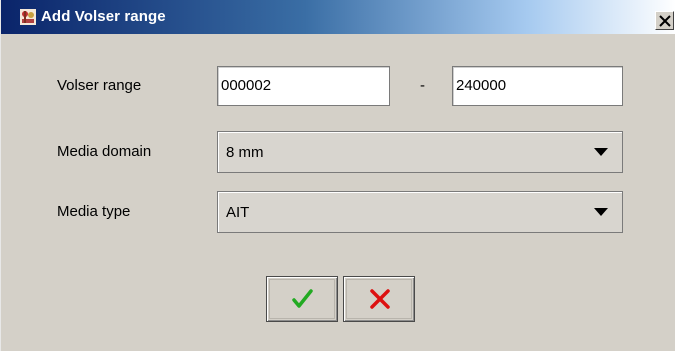 Image resolution: width=675 pixels, height=351 pixels. Describe the element at coordinates (94, 211) in the screenshot. I see `media-type-label: Media type` at that location.